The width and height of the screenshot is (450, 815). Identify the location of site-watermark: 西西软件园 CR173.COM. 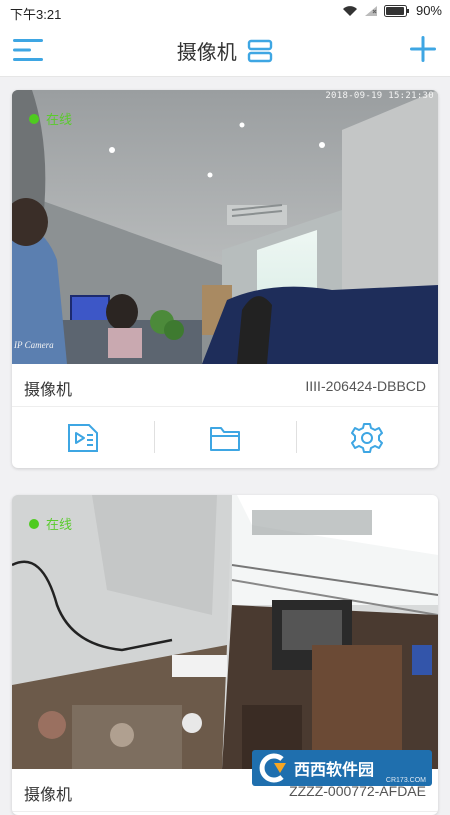
(342, 768).